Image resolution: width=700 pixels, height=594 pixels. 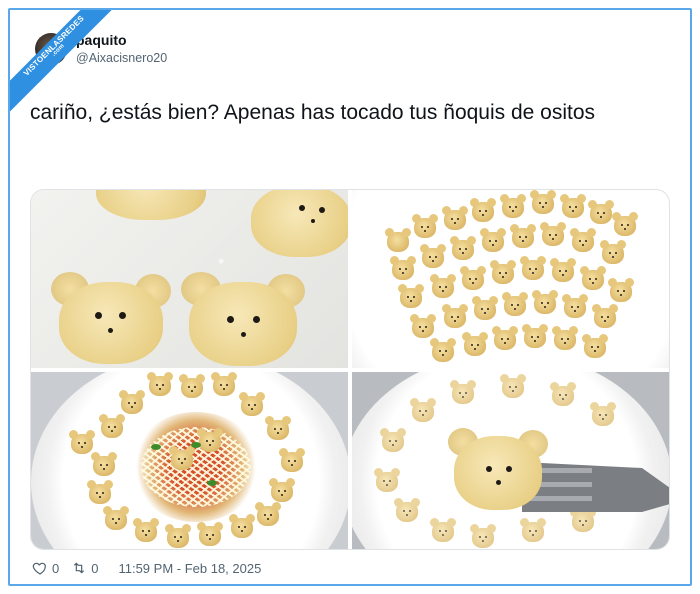 What do you see at coordinates (56, 568) in the screenshot?
I see `like-count: 0` at bounding box center [56, 568].